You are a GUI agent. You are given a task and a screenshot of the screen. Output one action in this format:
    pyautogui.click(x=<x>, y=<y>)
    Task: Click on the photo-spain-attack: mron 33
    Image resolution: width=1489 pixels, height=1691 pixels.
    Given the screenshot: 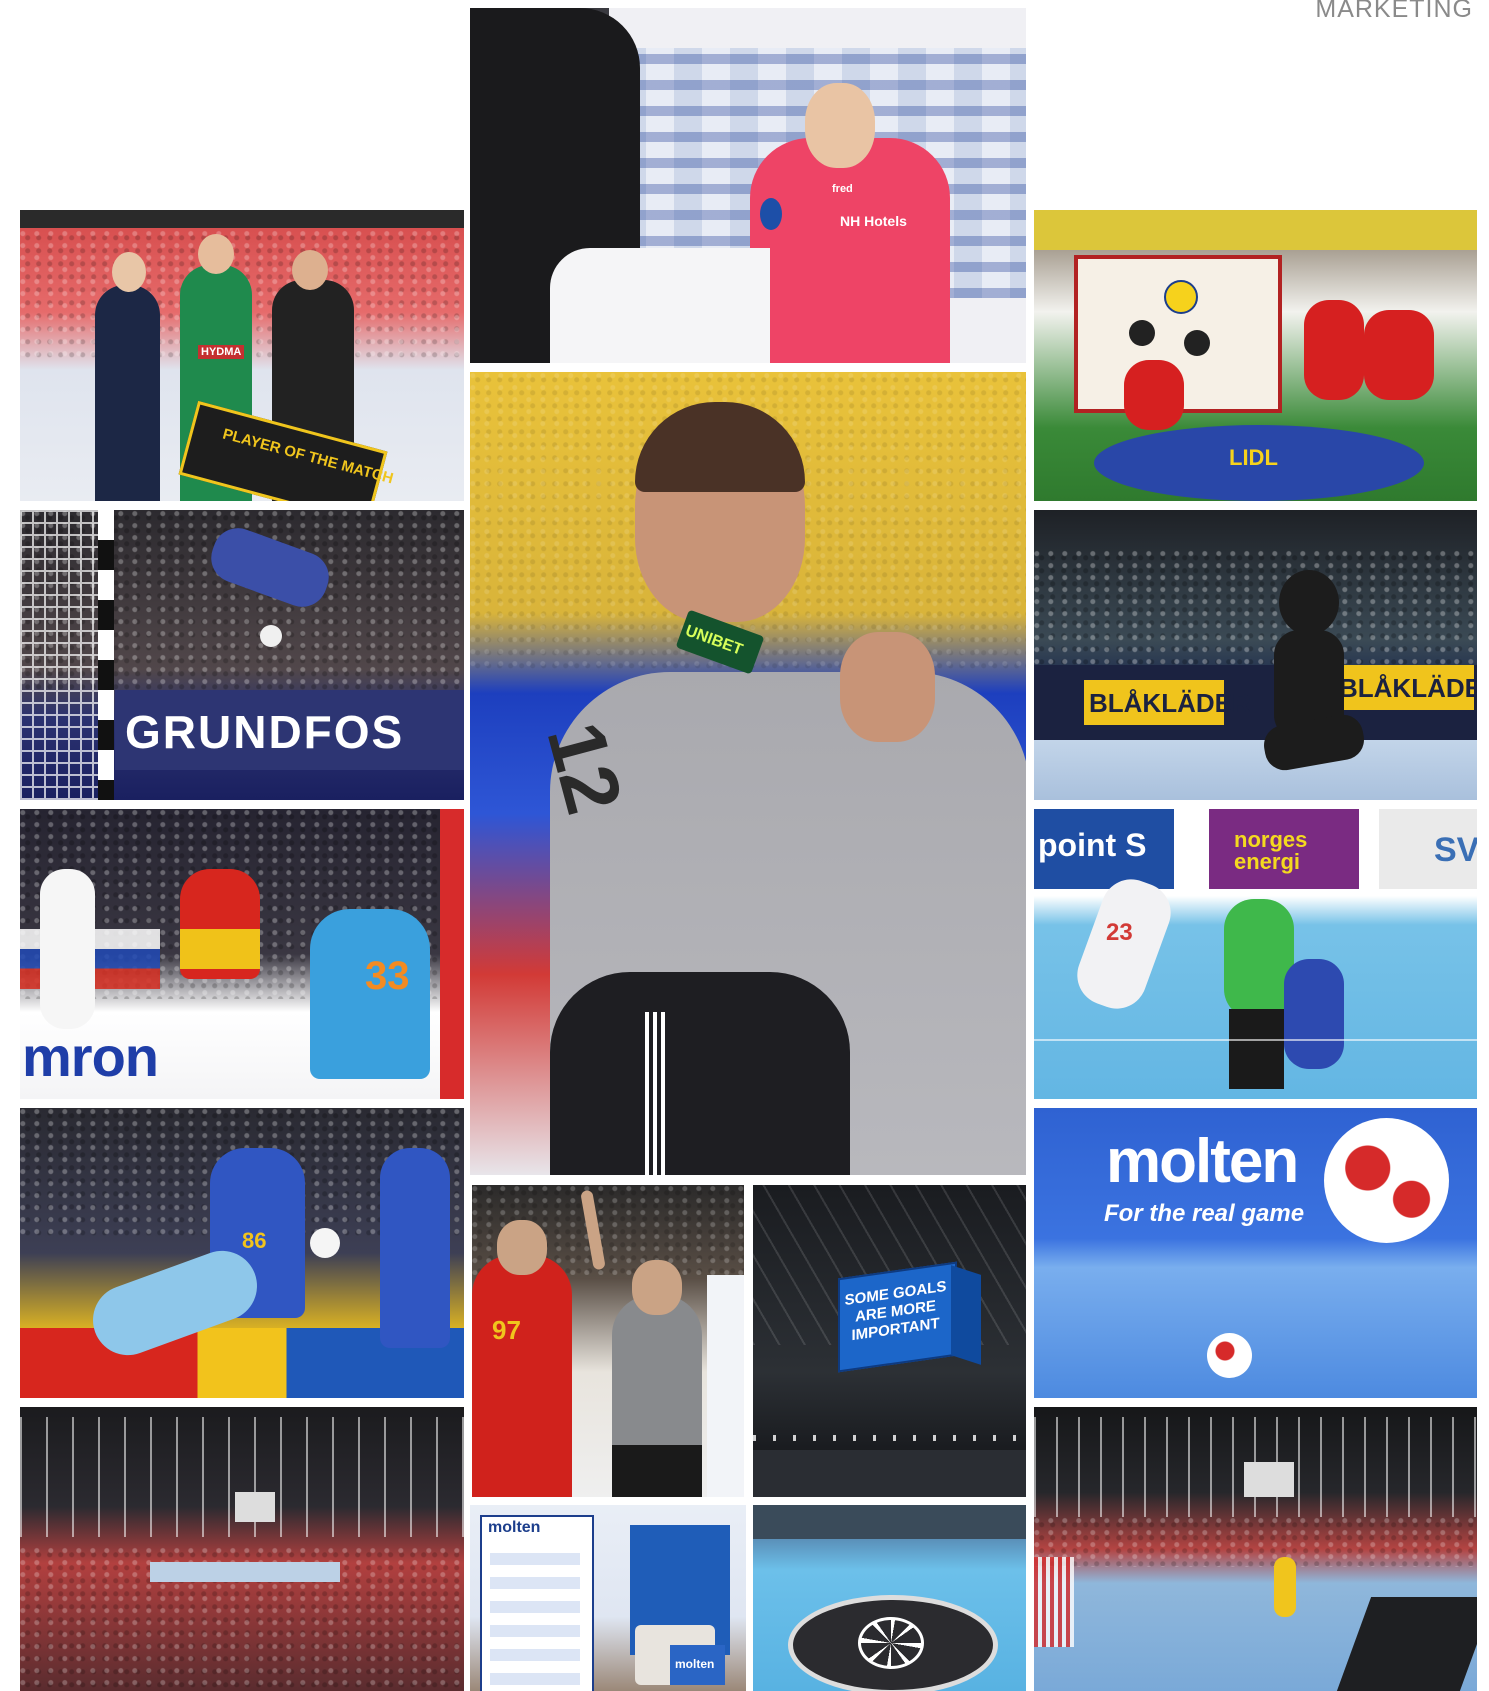 What is the action you would take?
    pyautogui.click(x=242, y=954)
    